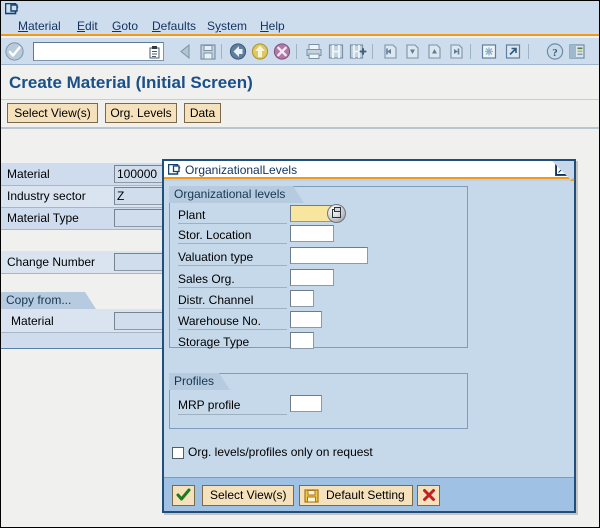 The height and width of the screenshot is (528, 600). What do you see at coordinates (39, 26) in the screenshot?
I see `menu-item-material: Material` at bounding box center [39, 26].